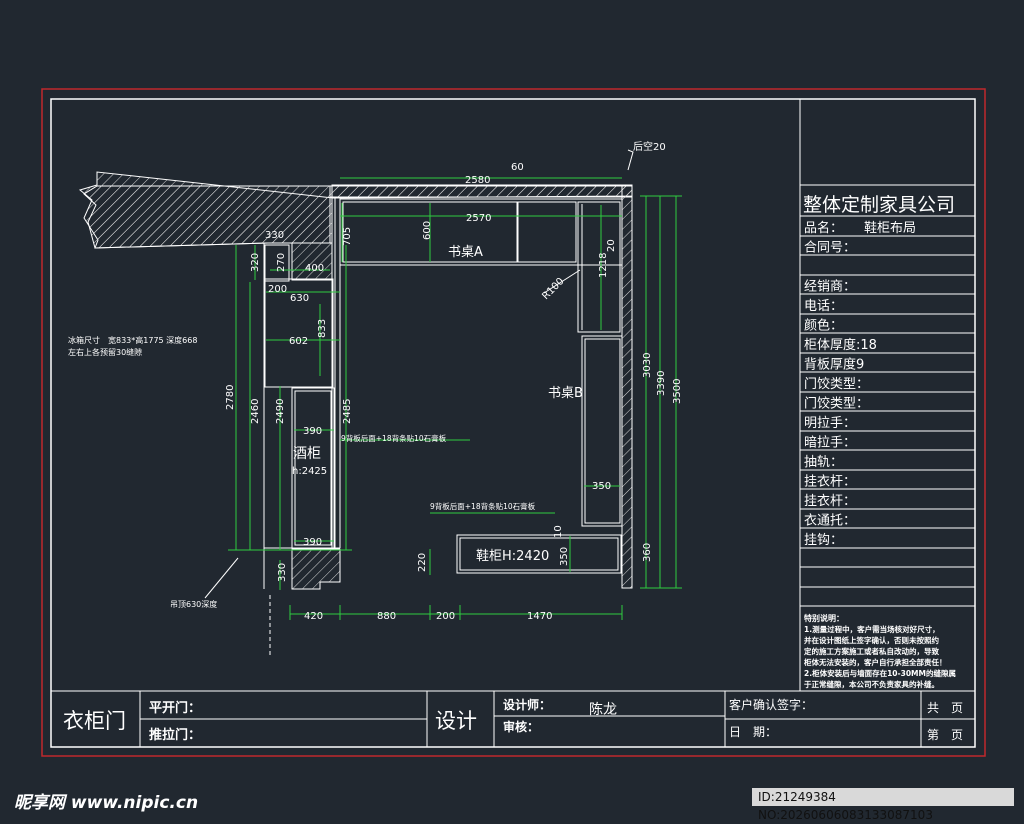 The image size is (1024, 824). What do you see at coordinates (521, 726) in the screenshot?
I see `review-label: 审核：` at bounding box center [521, 726].